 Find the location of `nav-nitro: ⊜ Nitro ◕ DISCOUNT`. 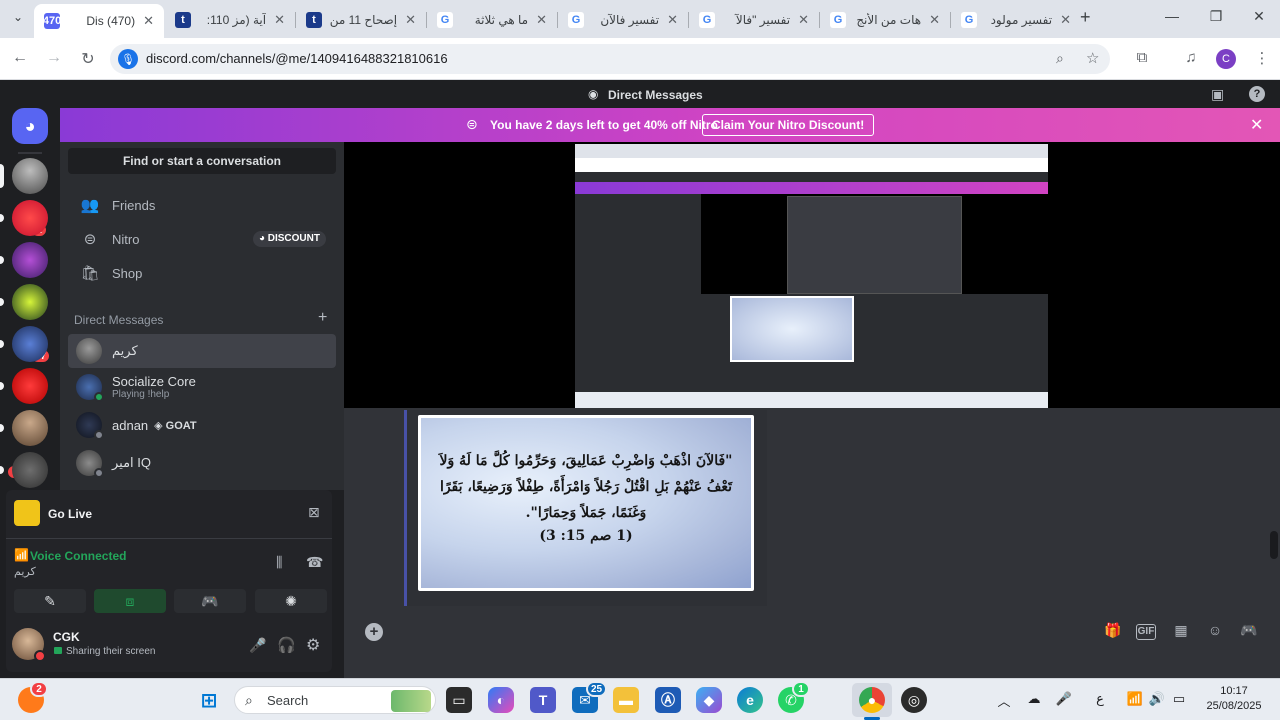

nav-nitro: ⊜ Nitro ◕ DISCOUNT is located at coordinates (202, 239).